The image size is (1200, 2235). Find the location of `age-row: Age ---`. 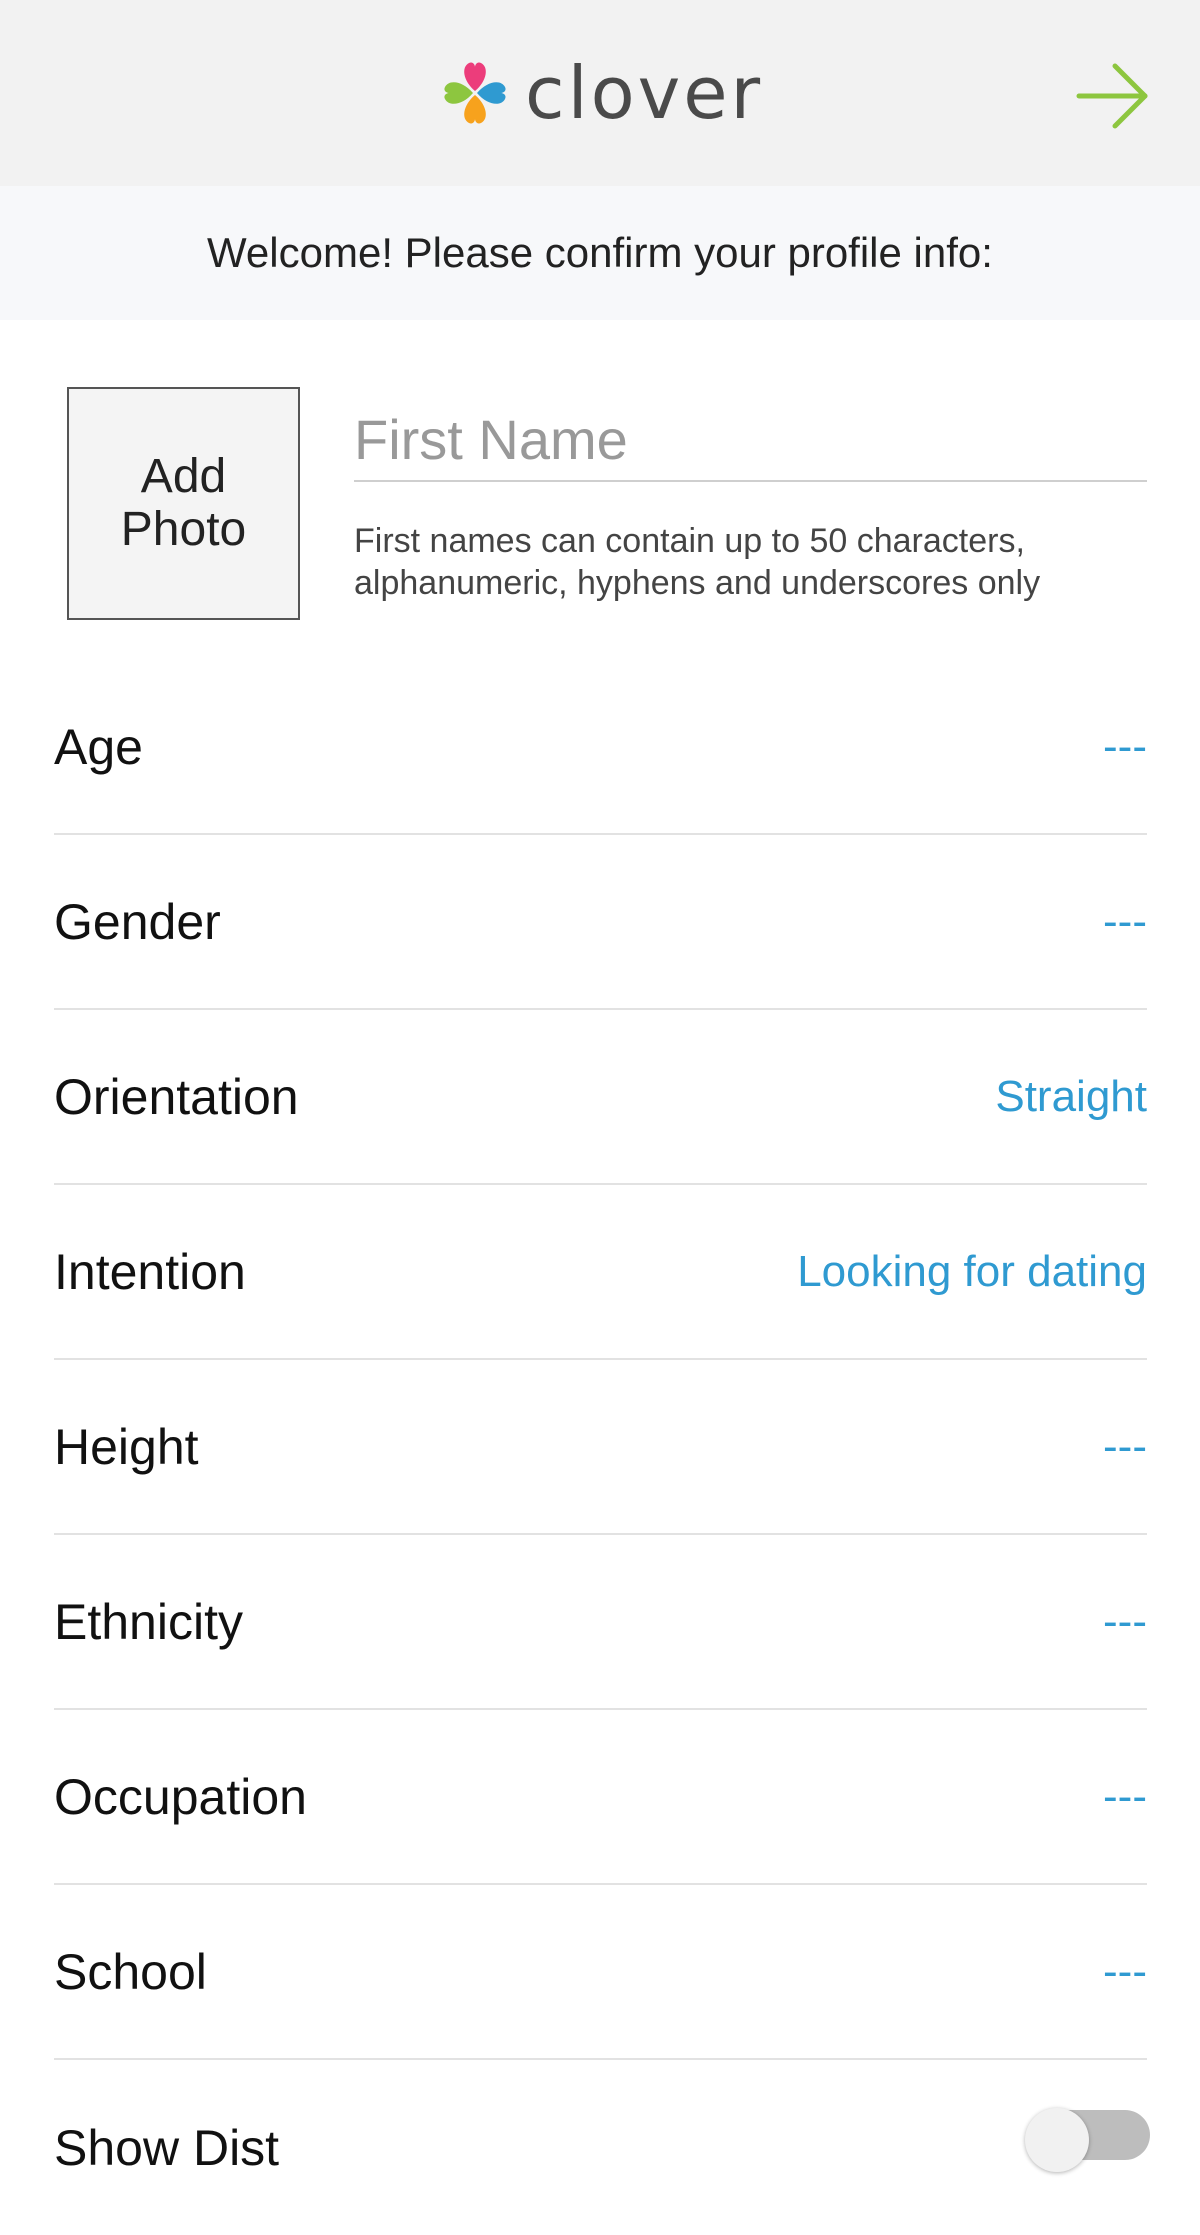

age-row: Age --- is located at coordinates (600, 747).